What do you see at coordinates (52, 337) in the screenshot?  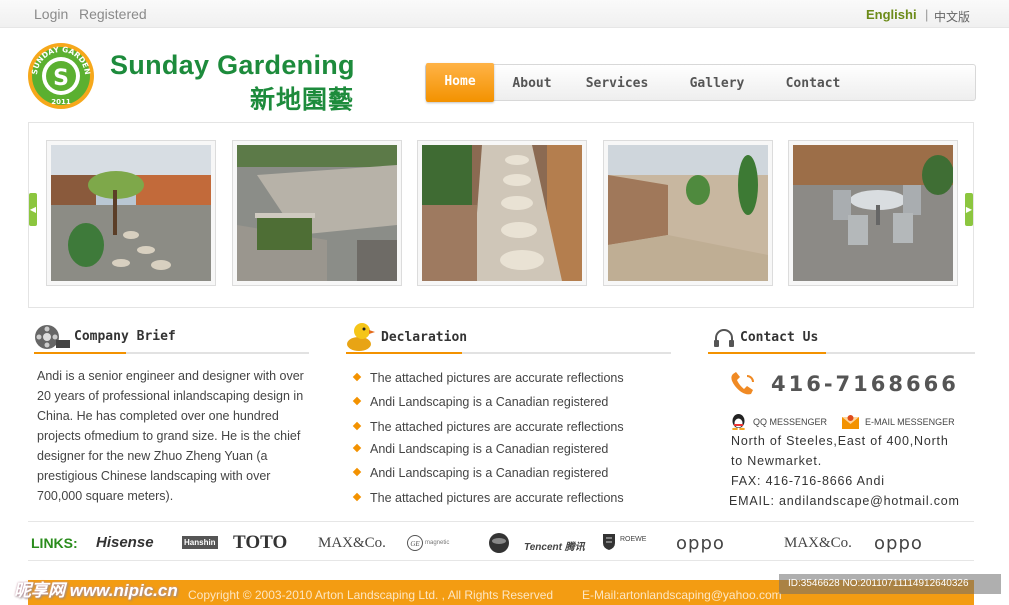 I see `film-reel-icon` at bounding box center [52, 337].